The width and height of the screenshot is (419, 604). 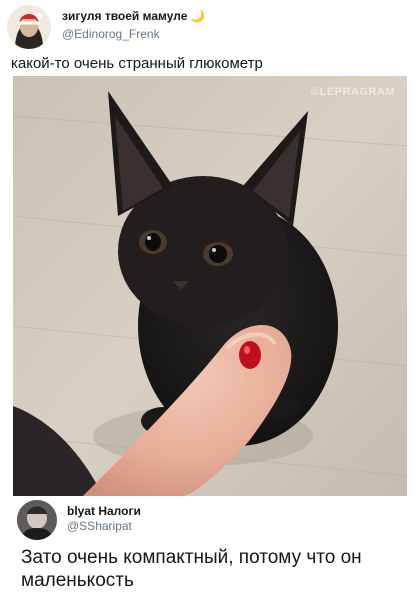 I want to click on user-handle: @SSharipat, so click(x=99, y=526).